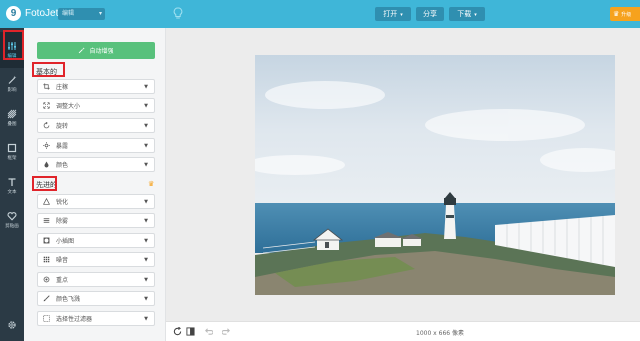 Image resolution: width=640 pixels, height=341 pixels. What do you see at coordinates (62, 87) in the screenshot?
I see `option-label: 庄稼` at bounding box center [62, 87].